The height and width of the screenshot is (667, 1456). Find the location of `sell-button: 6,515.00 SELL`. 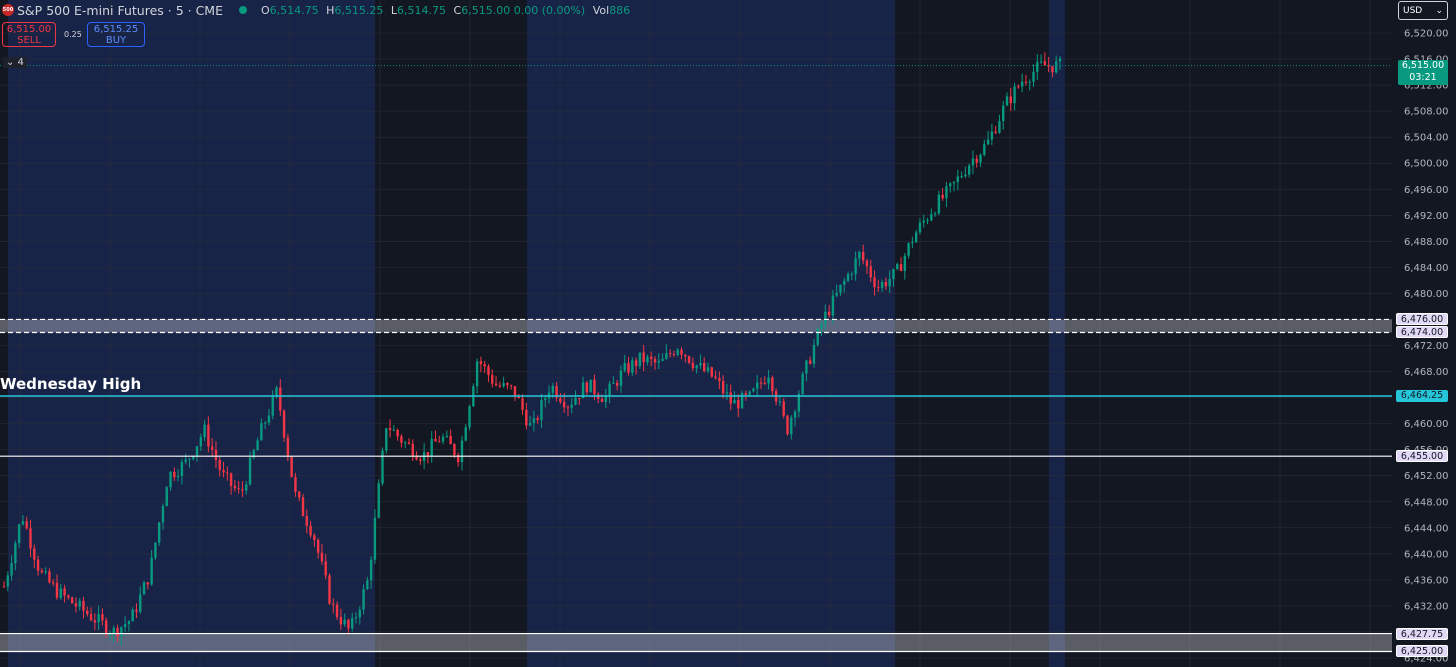

sell-button: 6,515.00 SELL is located at coordinates (29, 34).